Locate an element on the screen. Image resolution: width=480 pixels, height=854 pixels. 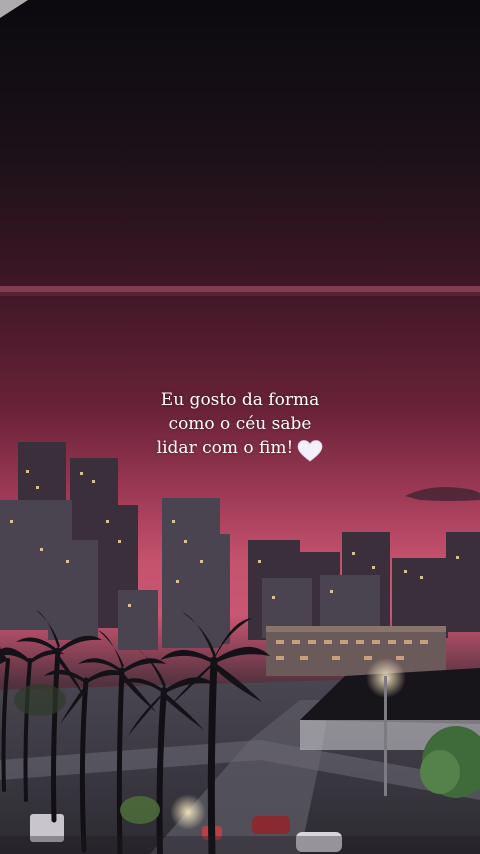
caption-line-3-text: lidar com o fim! is located at coordinates (225, 448).